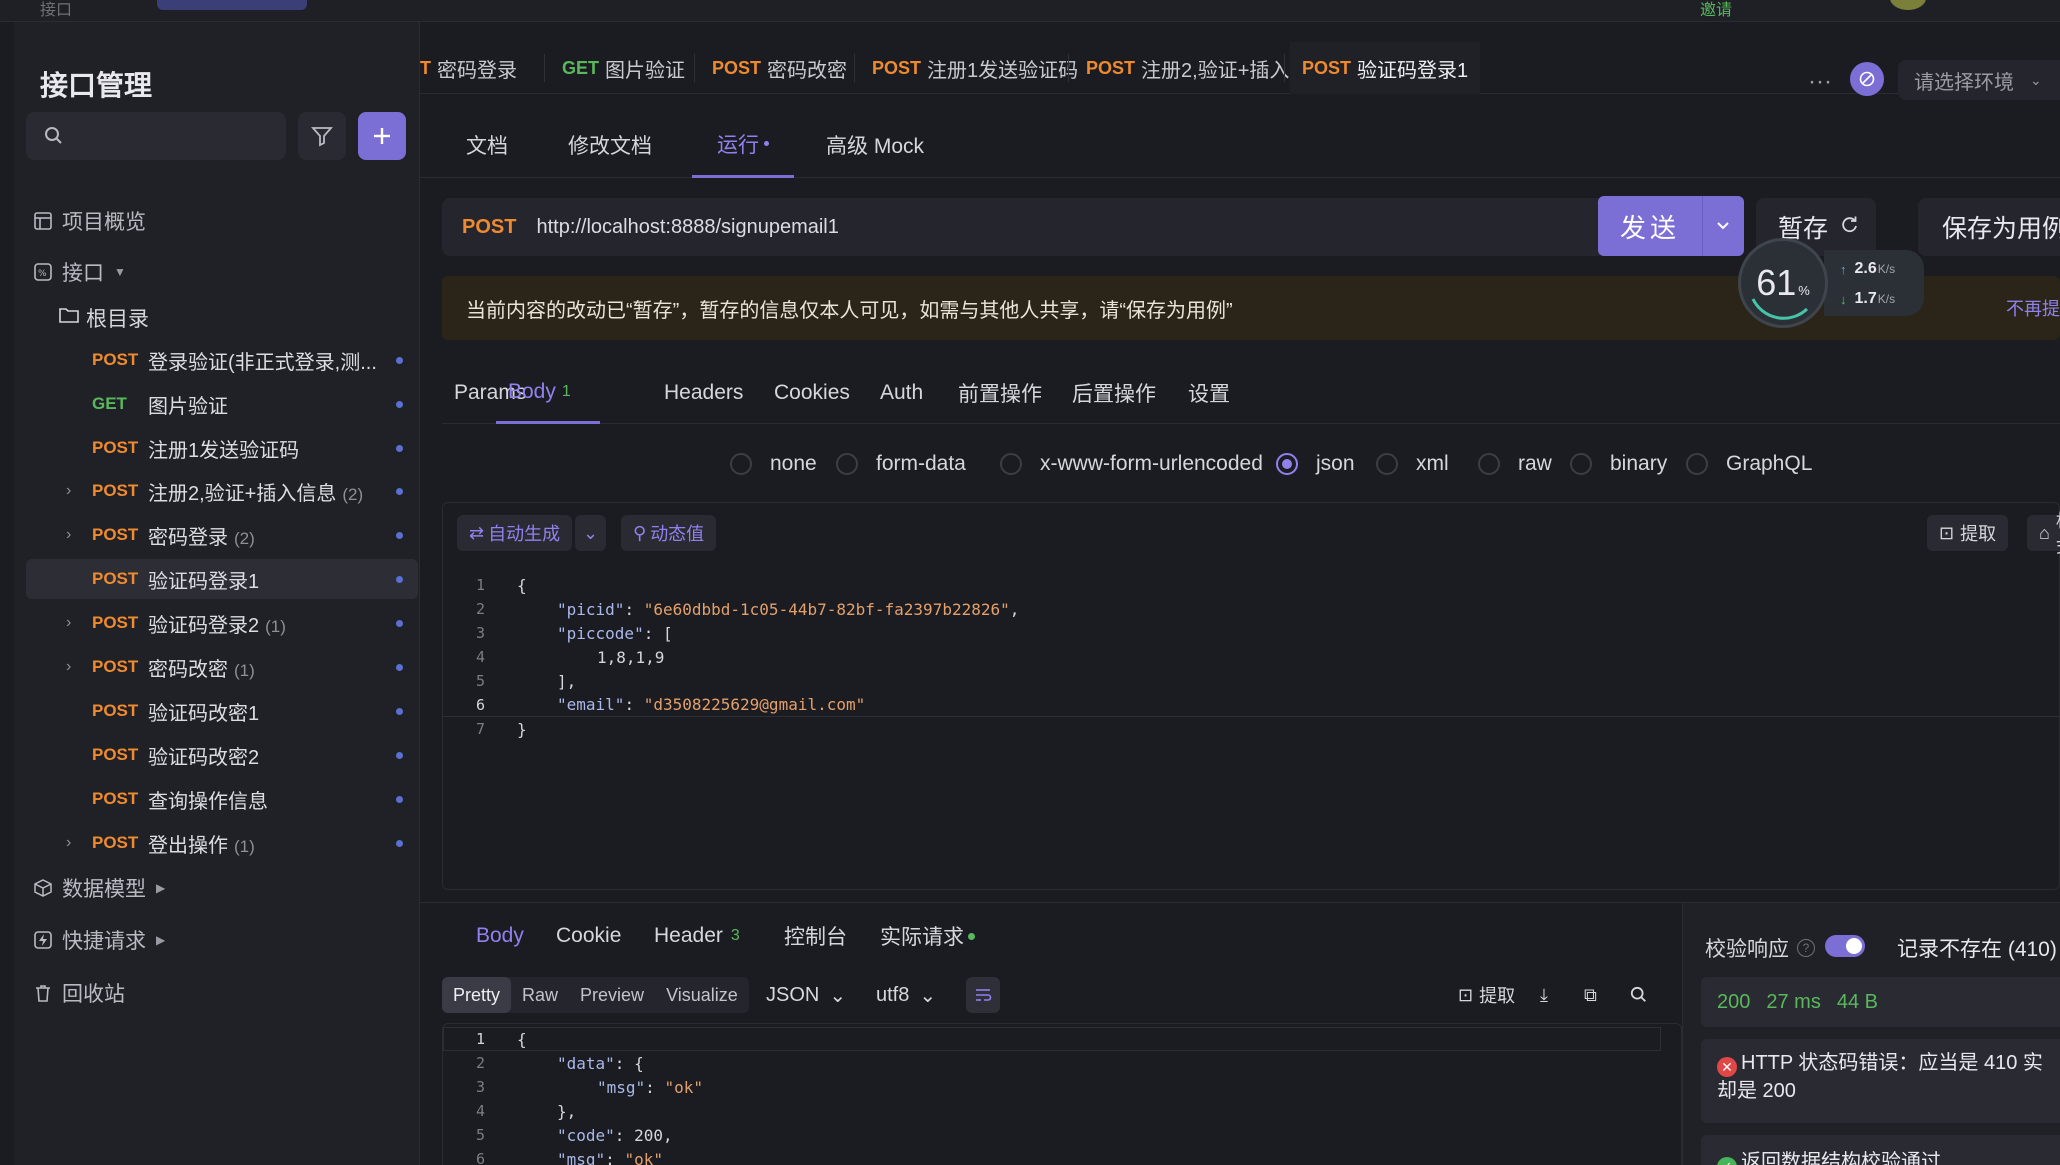 The image size is (2060, 1165). What do you see at coordinates (588, 936) in the screenshot?
I see `resp-tab-cookie: Cookie` at bounding box center [588, 936].